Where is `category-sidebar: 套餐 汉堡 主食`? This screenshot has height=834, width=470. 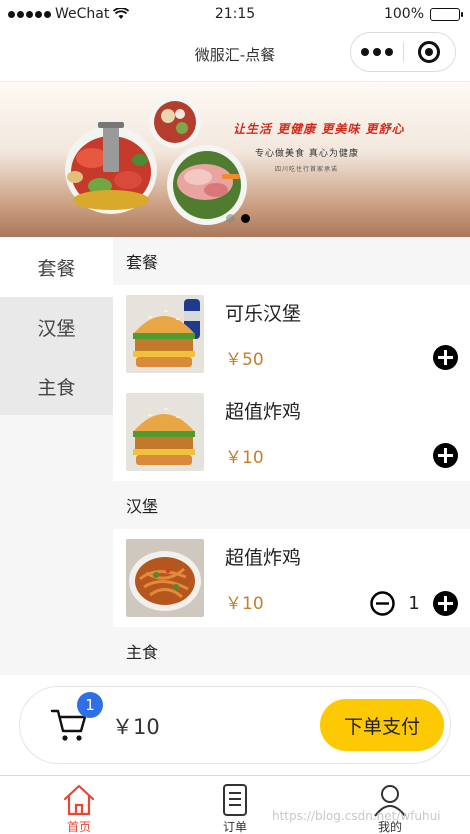 category-sidebar: 套餐 汉堡 主食 is located at coordinates (56, 456).